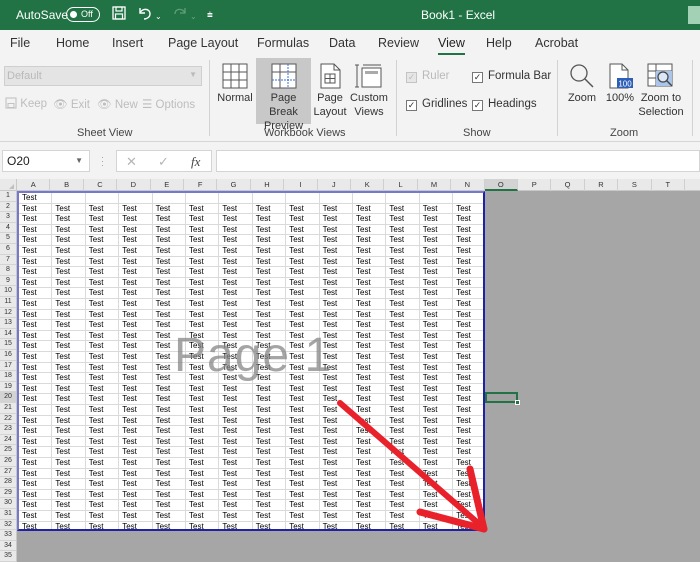 Image resolution: width=700 pixels, height=562 pixels. Describe the element at coordinates (134, 185) in the screenshot. I see `column-header-d: D` at that location.